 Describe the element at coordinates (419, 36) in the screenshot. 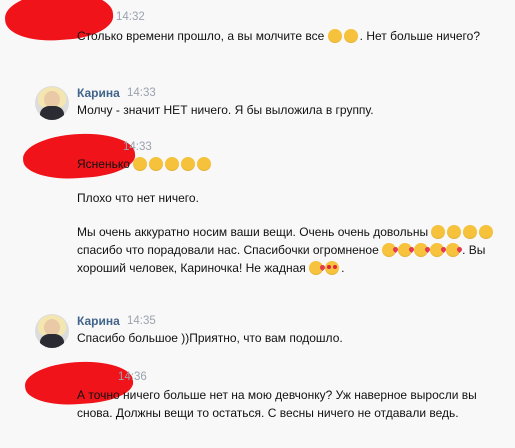

I see `message-text-run: . Нет больше ничего?` at that location.